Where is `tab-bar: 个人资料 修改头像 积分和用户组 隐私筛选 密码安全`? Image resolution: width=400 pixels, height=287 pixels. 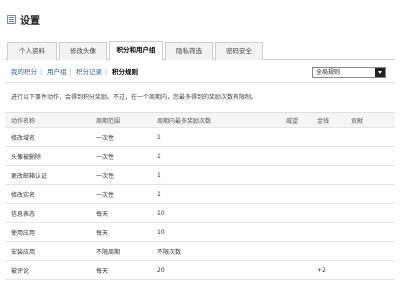
tab-bar: 个人资料 修改头像 积分和用户组 隐私筛选 密码安全 is located at coordinates (200, 50).